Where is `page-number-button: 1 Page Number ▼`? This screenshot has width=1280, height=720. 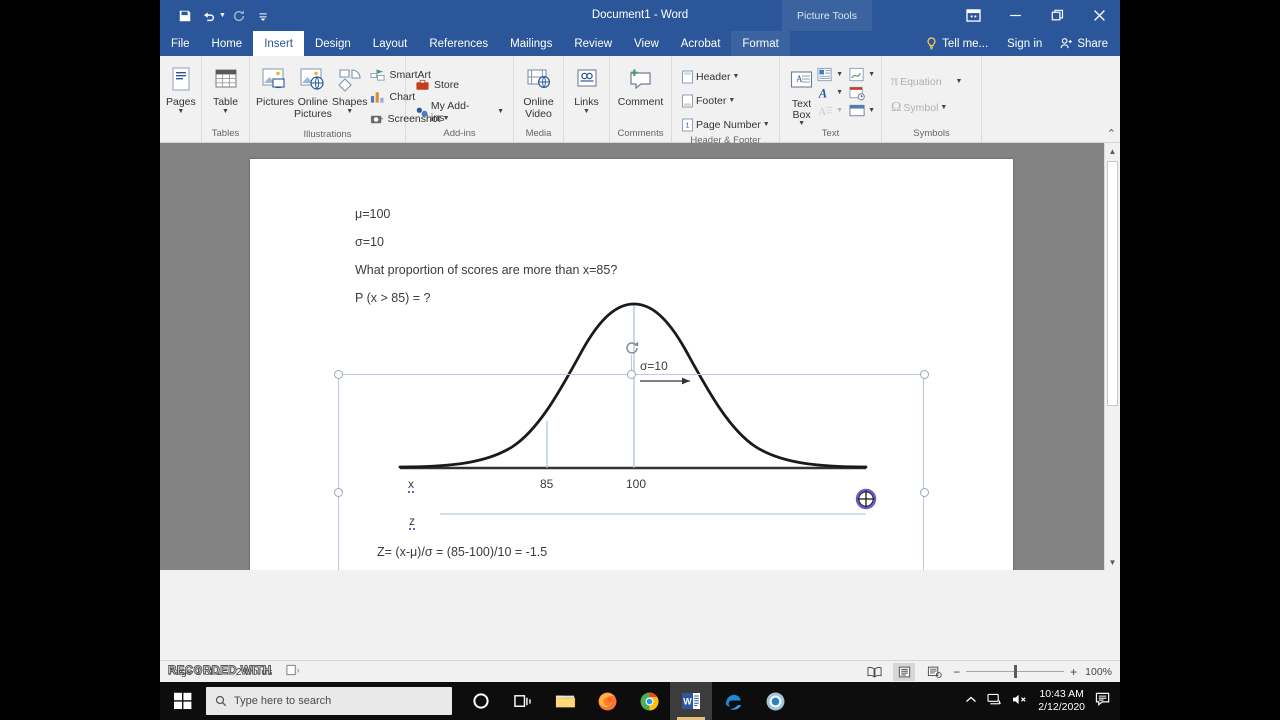 page-number-button: 1 Page Number ▼ is located at coordinates (725, 124).